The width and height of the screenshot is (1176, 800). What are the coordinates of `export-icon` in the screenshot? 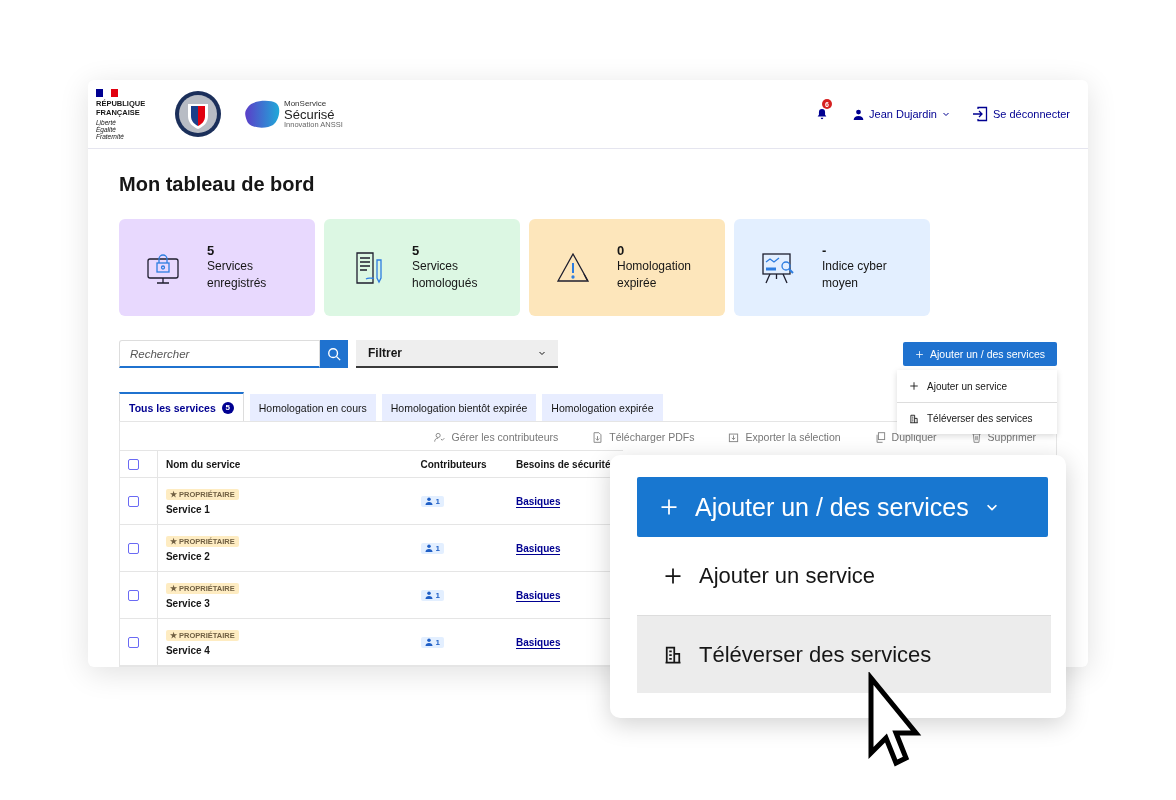 It's located at (734, 437).